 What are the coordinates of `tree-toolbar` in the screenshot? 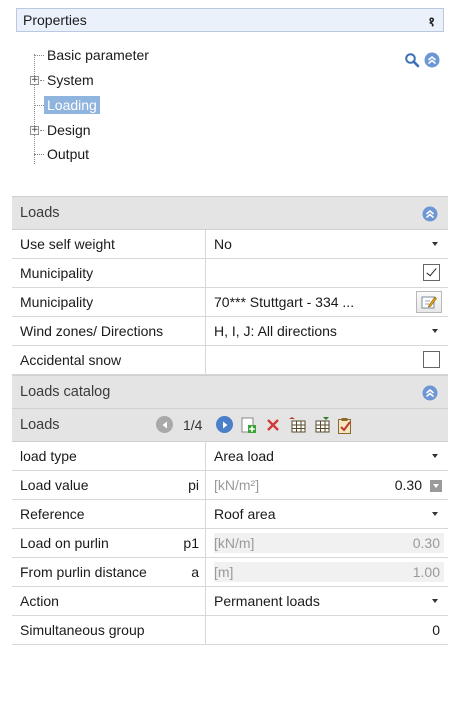 It's located at (422, 60).